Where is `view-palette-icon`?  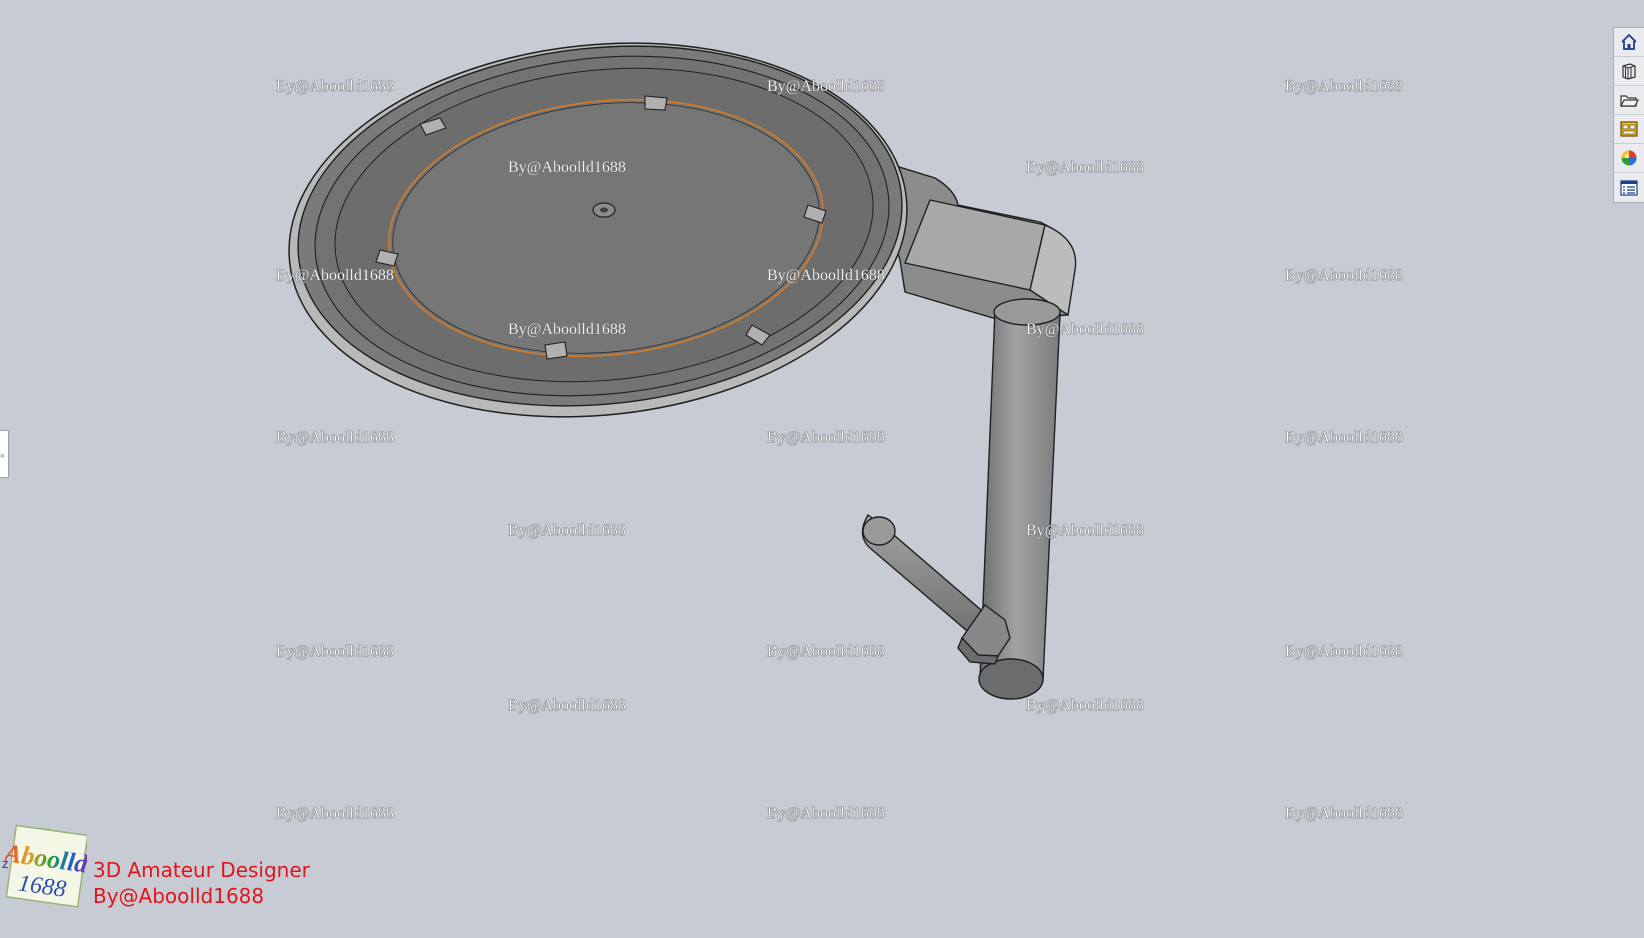
view-palette-icon is located at coordinates (1629, 129).